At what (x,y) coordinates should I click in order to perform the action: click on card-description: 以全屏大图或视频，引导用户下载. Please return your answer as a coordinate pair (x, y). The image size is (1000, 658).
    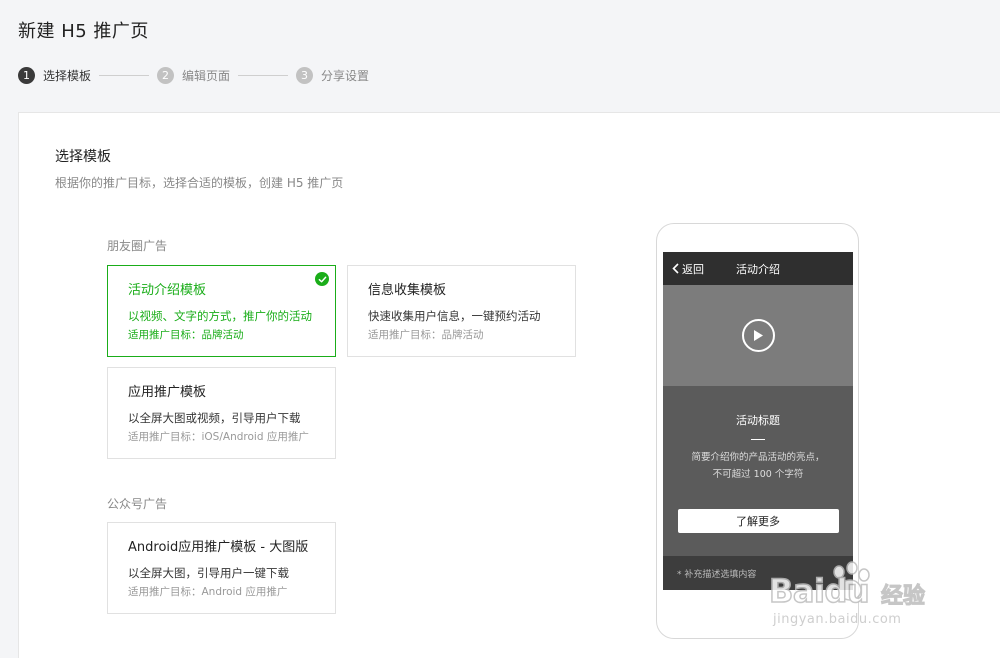
    Looking at the image, I should click on (214, 418).